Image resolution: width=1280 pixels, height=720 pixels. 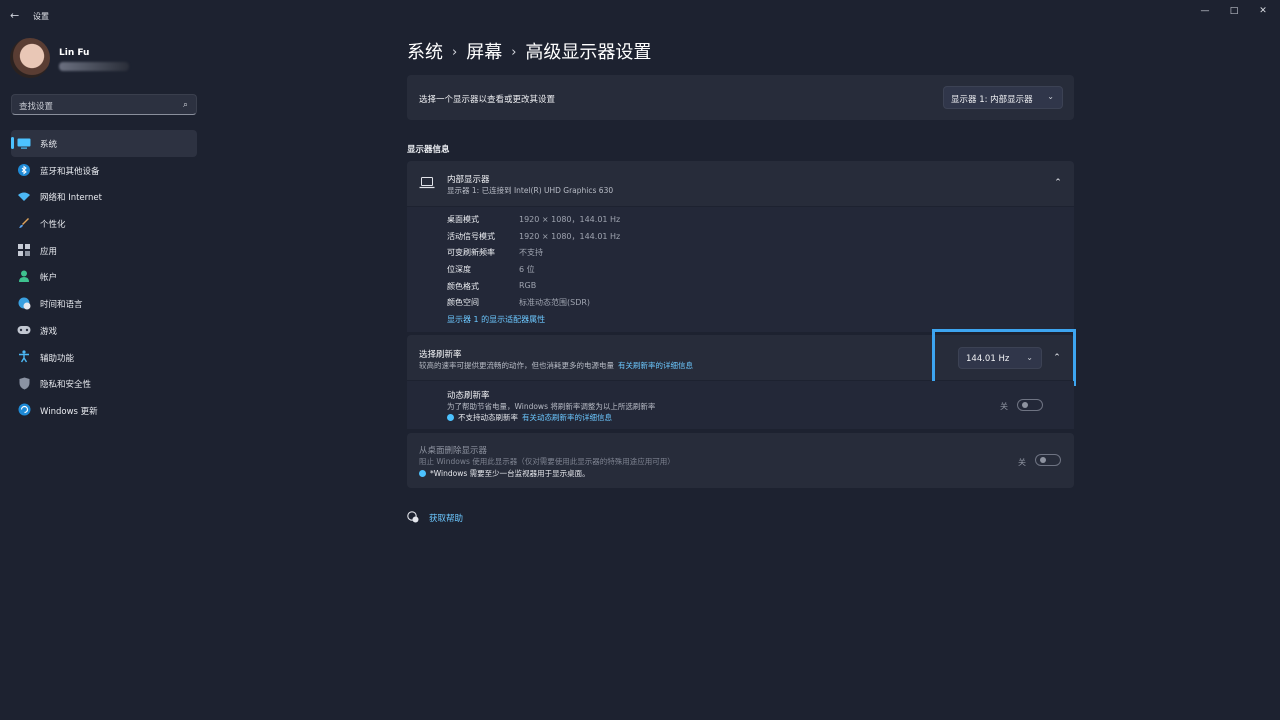 I want to click on info-value: 6 位, so click(x=527, y=269).